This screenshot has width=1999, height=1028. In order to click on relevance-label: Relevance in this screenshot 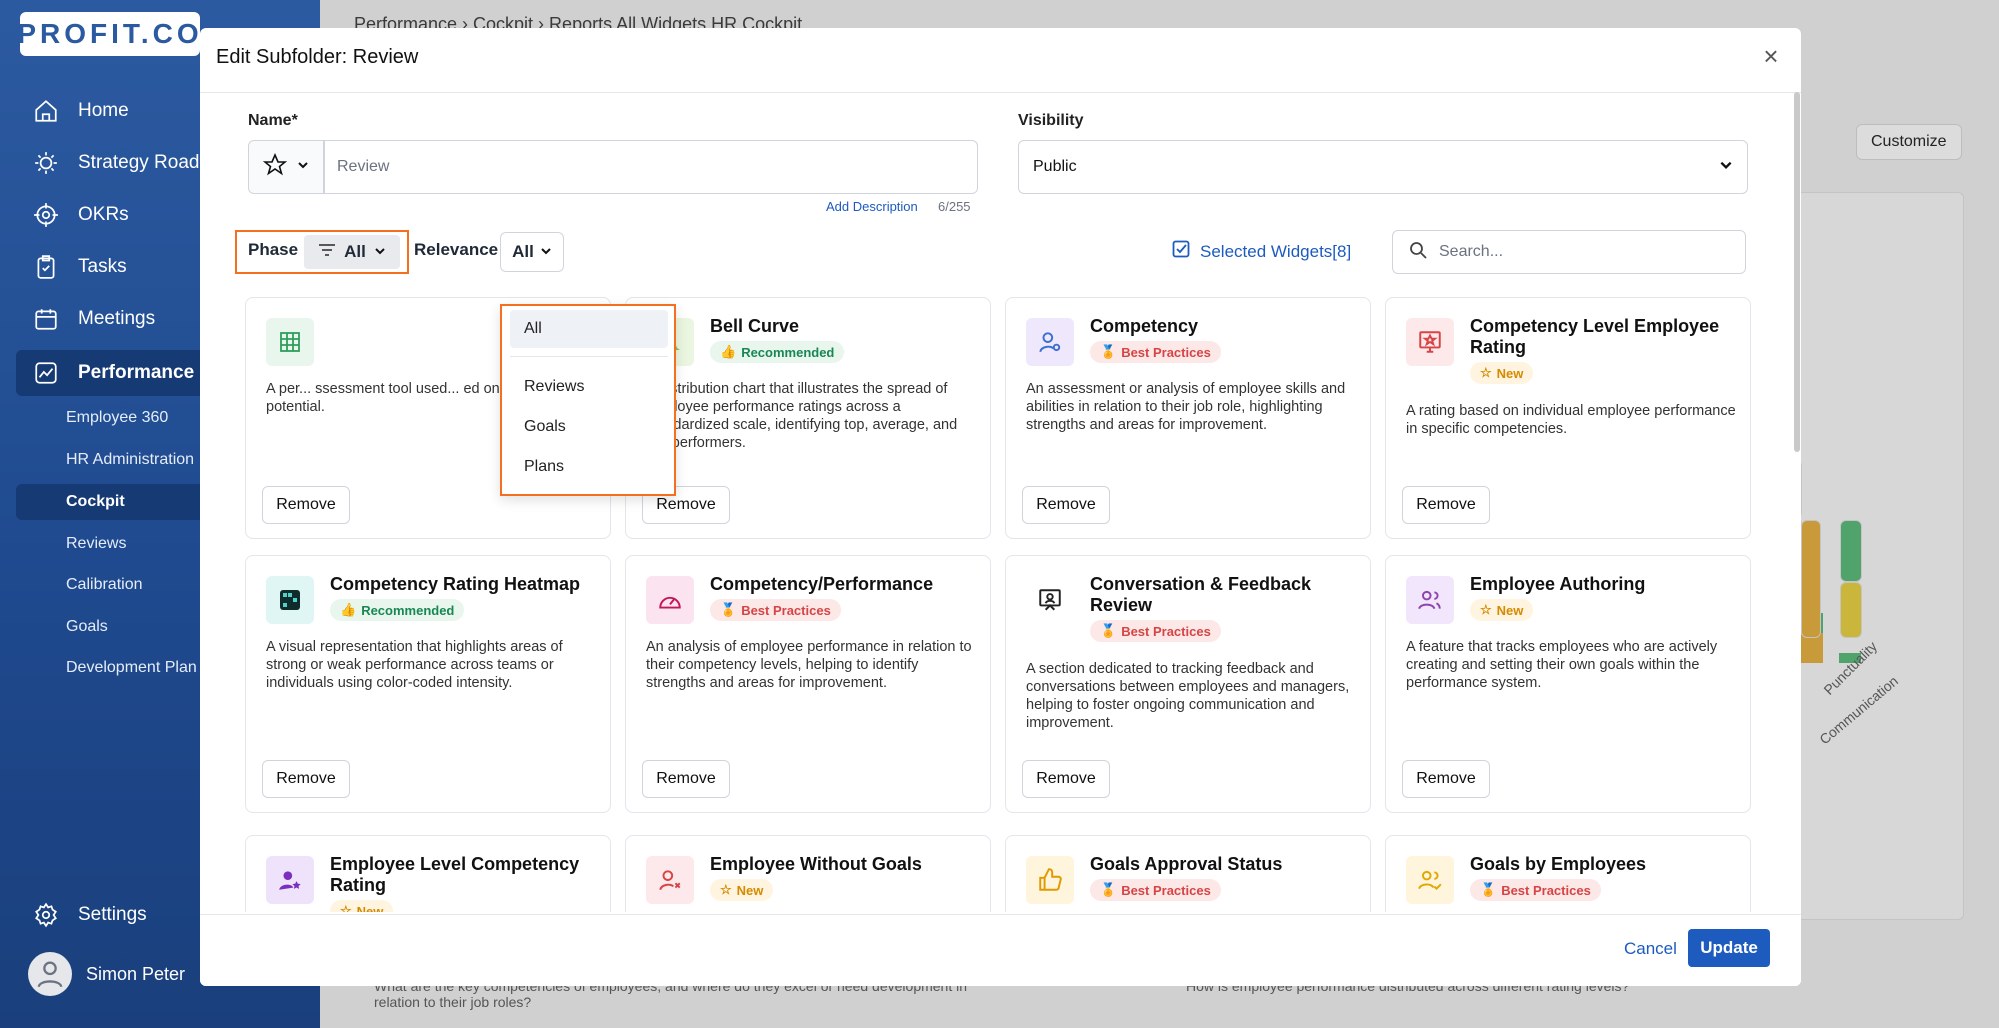, I will do `click(456, 249)`.